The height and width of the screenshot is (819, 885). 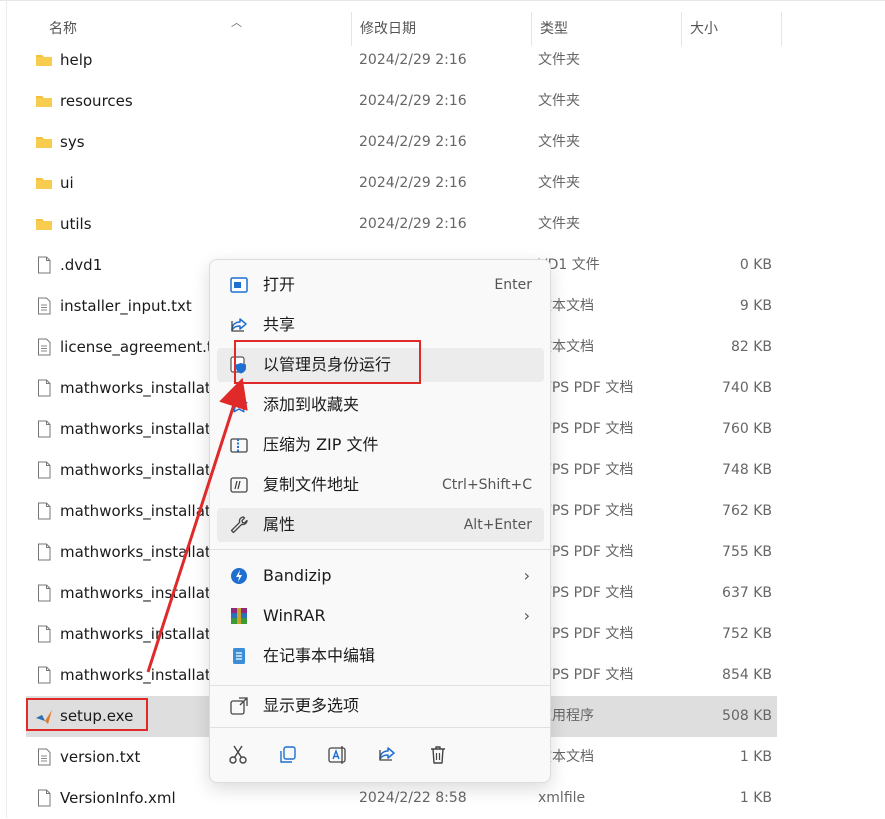 I want to click on file-name: version.txt, so click(x=100, y=757).